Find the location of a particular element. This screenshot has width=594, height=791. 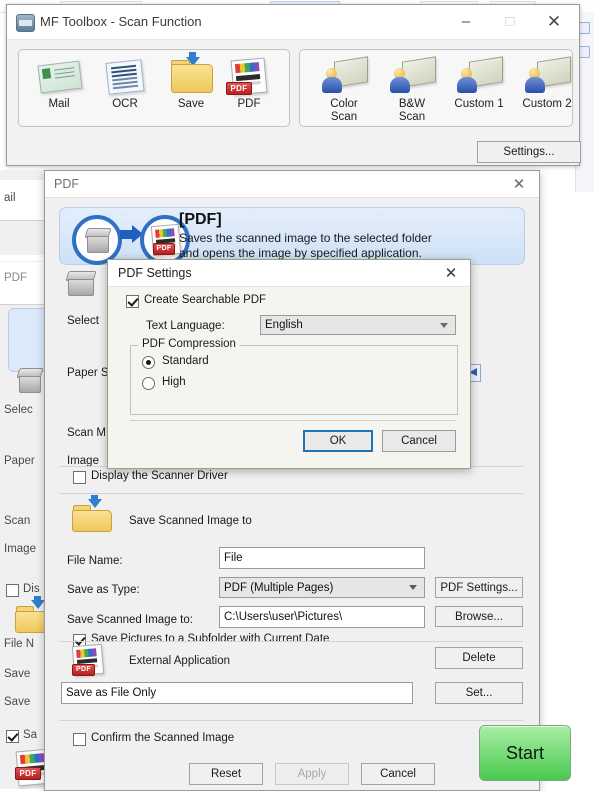

function-button-color-scan: Color Scan is located at coordinates (344, 89).